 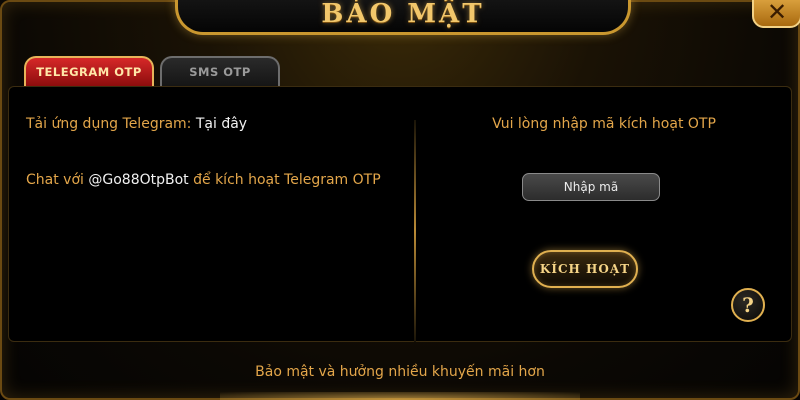 I want to click on activate-label: KÍCH HOẠT, so click(x=585, y=269).